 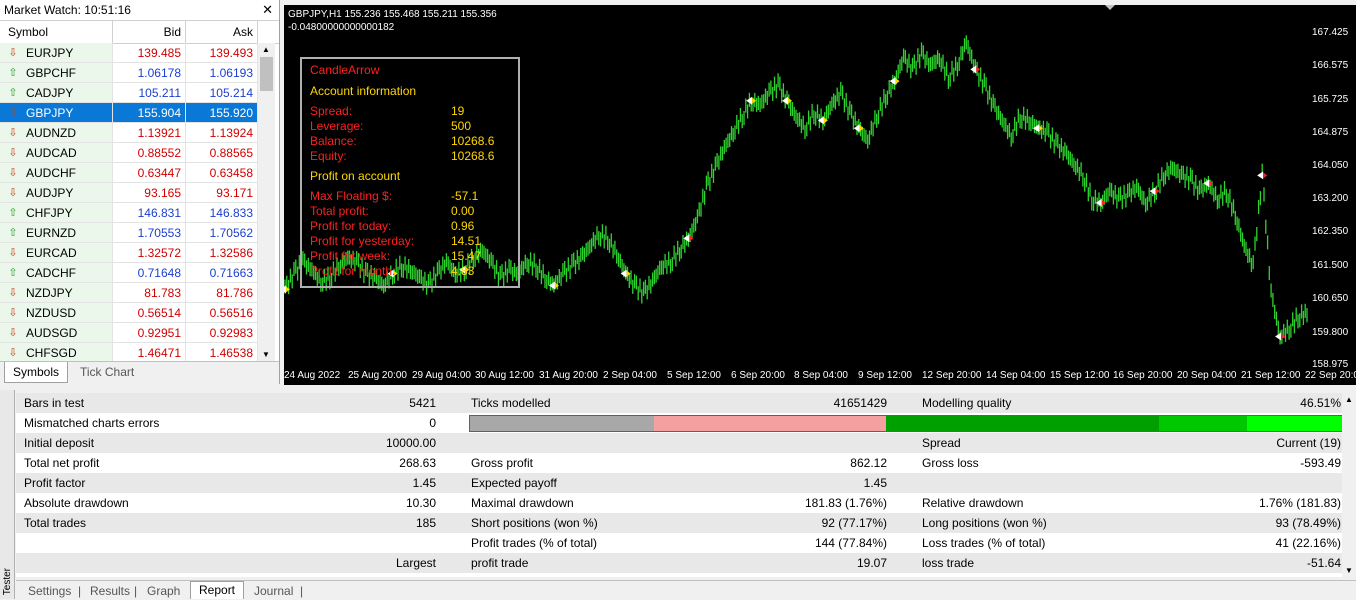 What do you see at coordinates (149, 32) in the screenshot?
I see `col-bid: Bid` at bounding box center [149, 32].